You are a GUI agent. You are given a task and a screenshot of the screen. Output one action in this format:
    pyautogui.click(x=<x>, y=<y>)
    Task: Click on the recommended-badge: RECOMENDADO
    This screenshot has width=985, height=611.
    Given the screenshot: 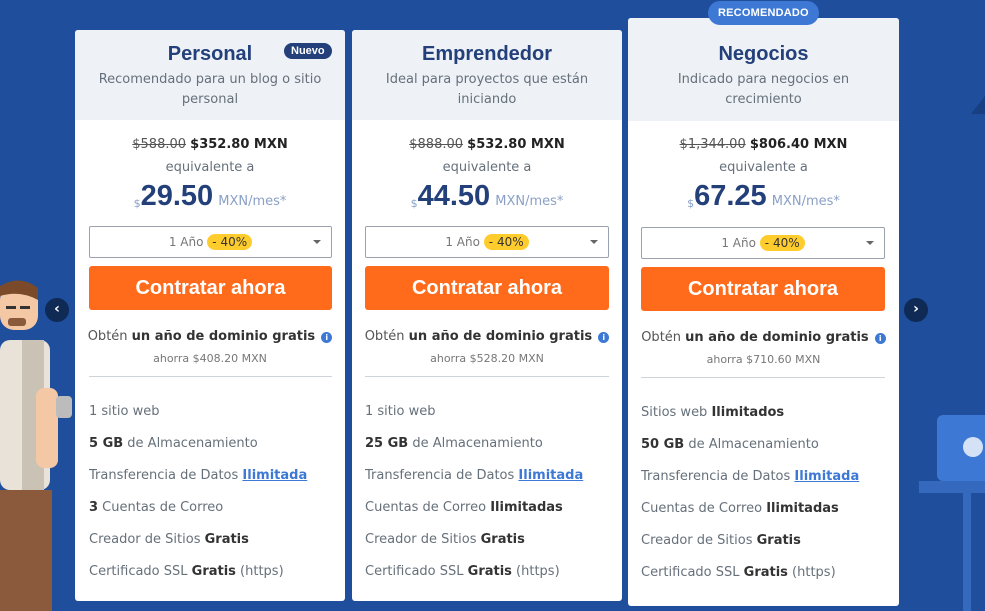 What is the action you would take?
    pyautogui.click(x=763, y=13)
    